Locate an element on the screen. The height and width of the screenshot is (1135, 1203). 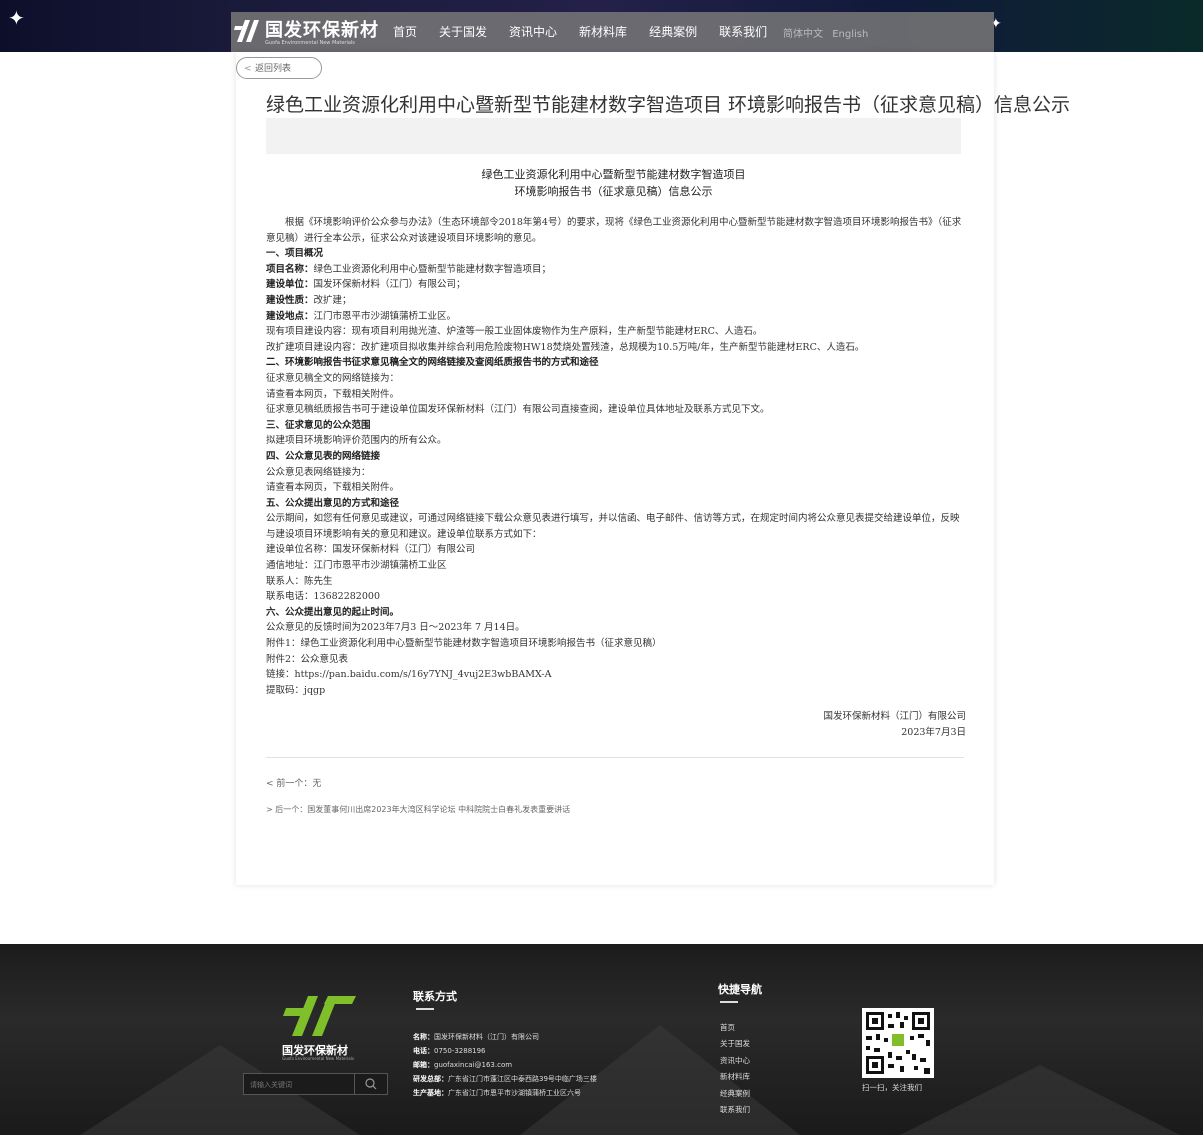
quicknav-title: 快捷导航 is located at coordinates (740, 989).